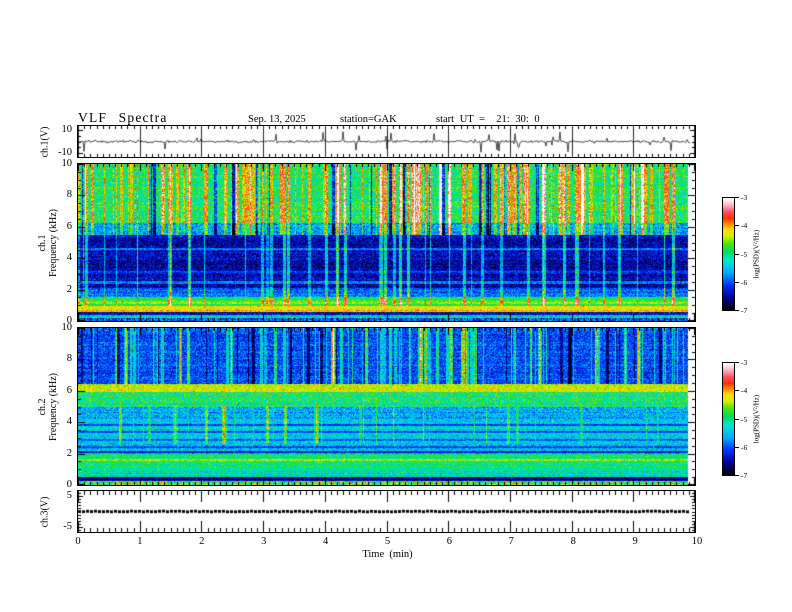 This screenshot has height=612, width=792. I want to click on x-tick-label: 6, so click(449, 541).